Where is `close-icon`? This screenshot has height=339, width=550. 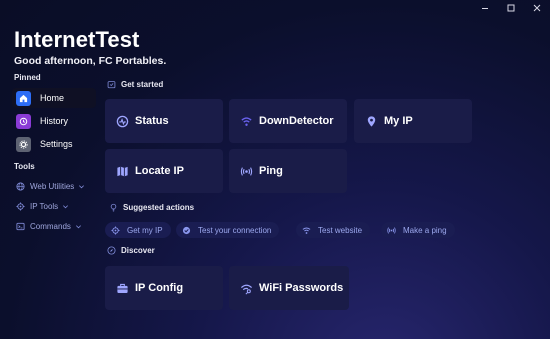
close-icon is located at coordinates (537, 8).